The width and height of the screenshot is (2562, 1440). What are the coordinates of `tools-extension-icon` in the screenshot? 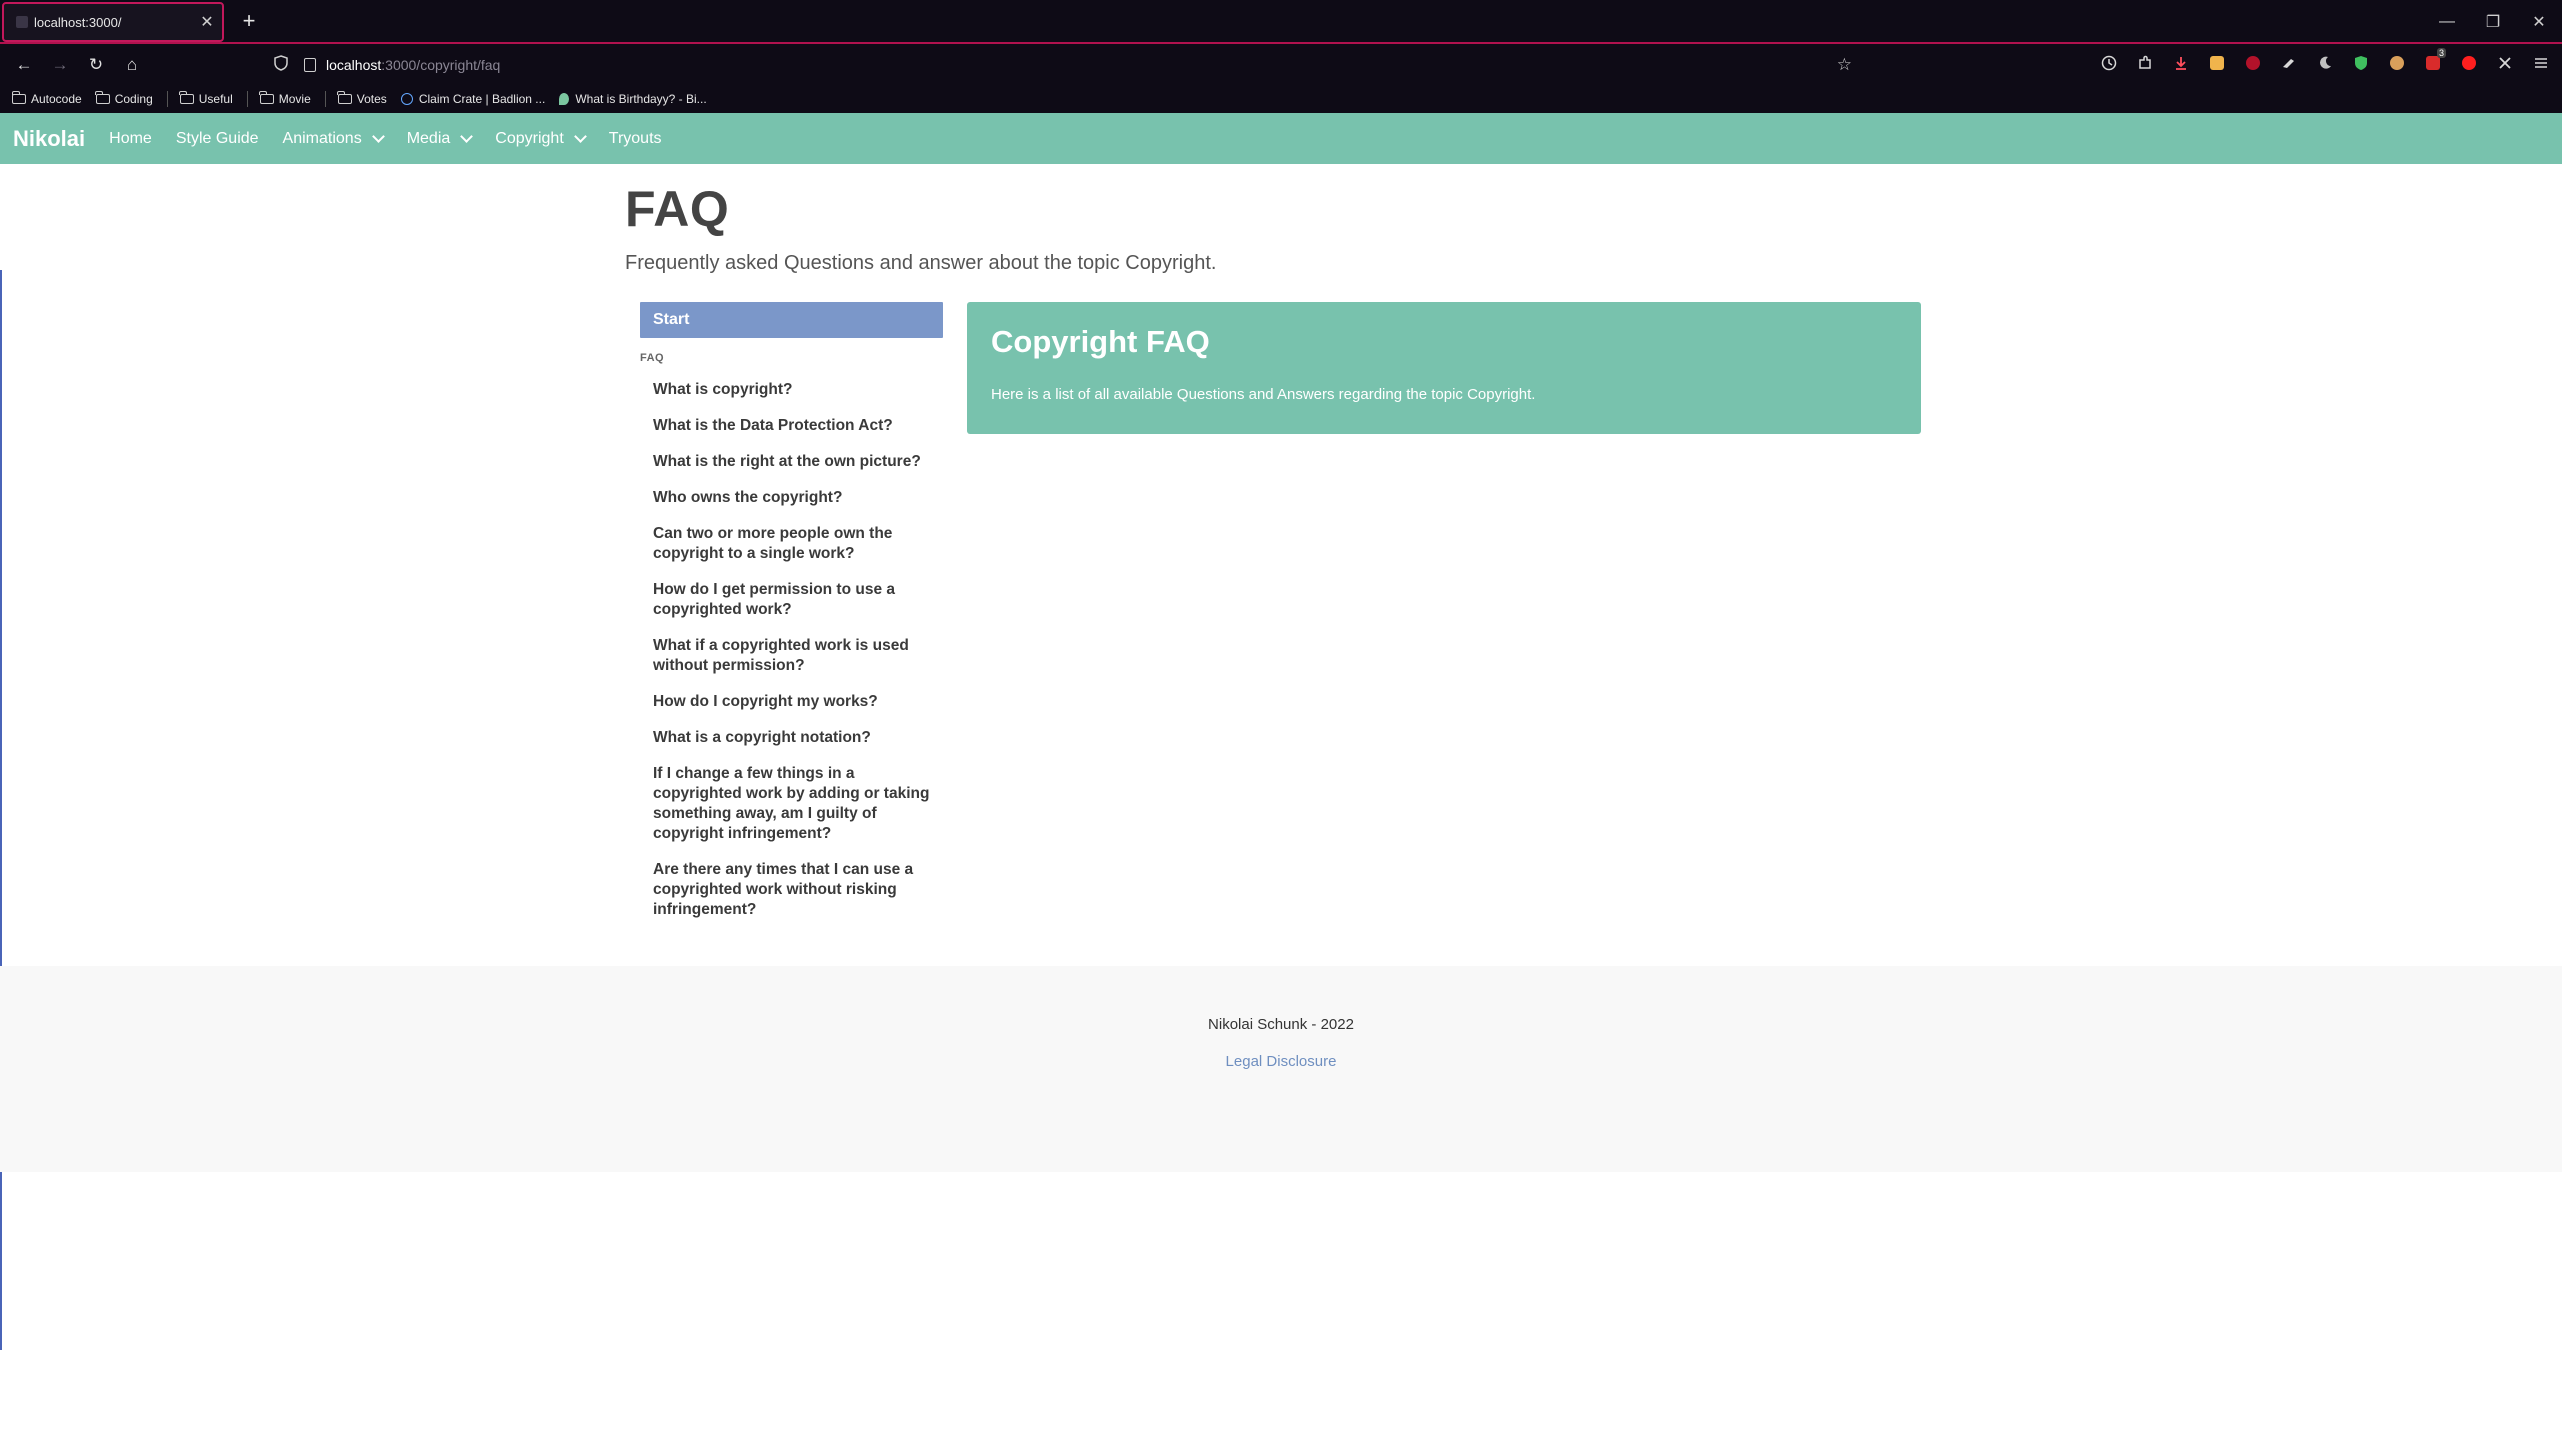 It's located at (2505, 63).